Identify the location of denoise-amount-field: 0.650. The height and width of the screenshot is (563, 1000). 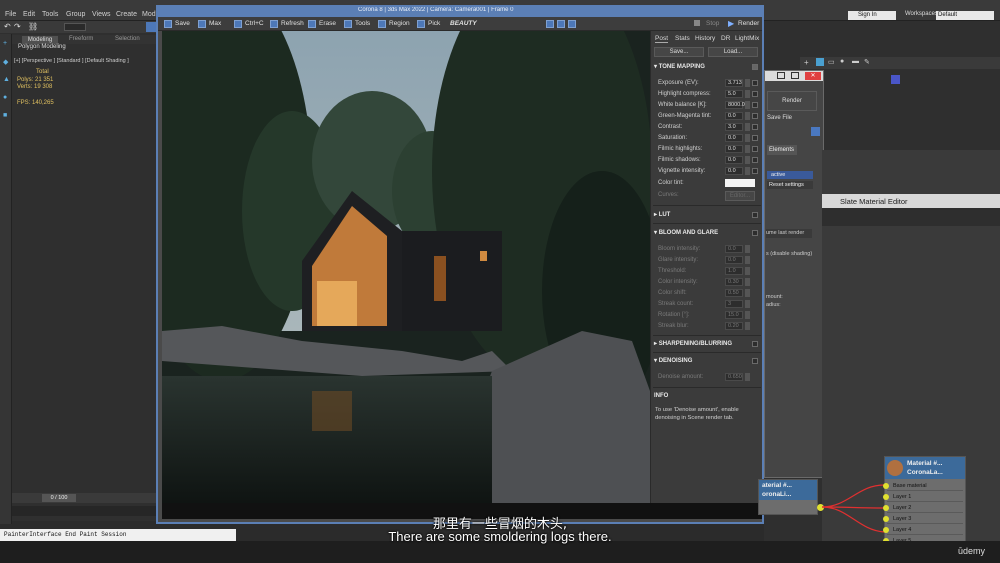
(734, 377).